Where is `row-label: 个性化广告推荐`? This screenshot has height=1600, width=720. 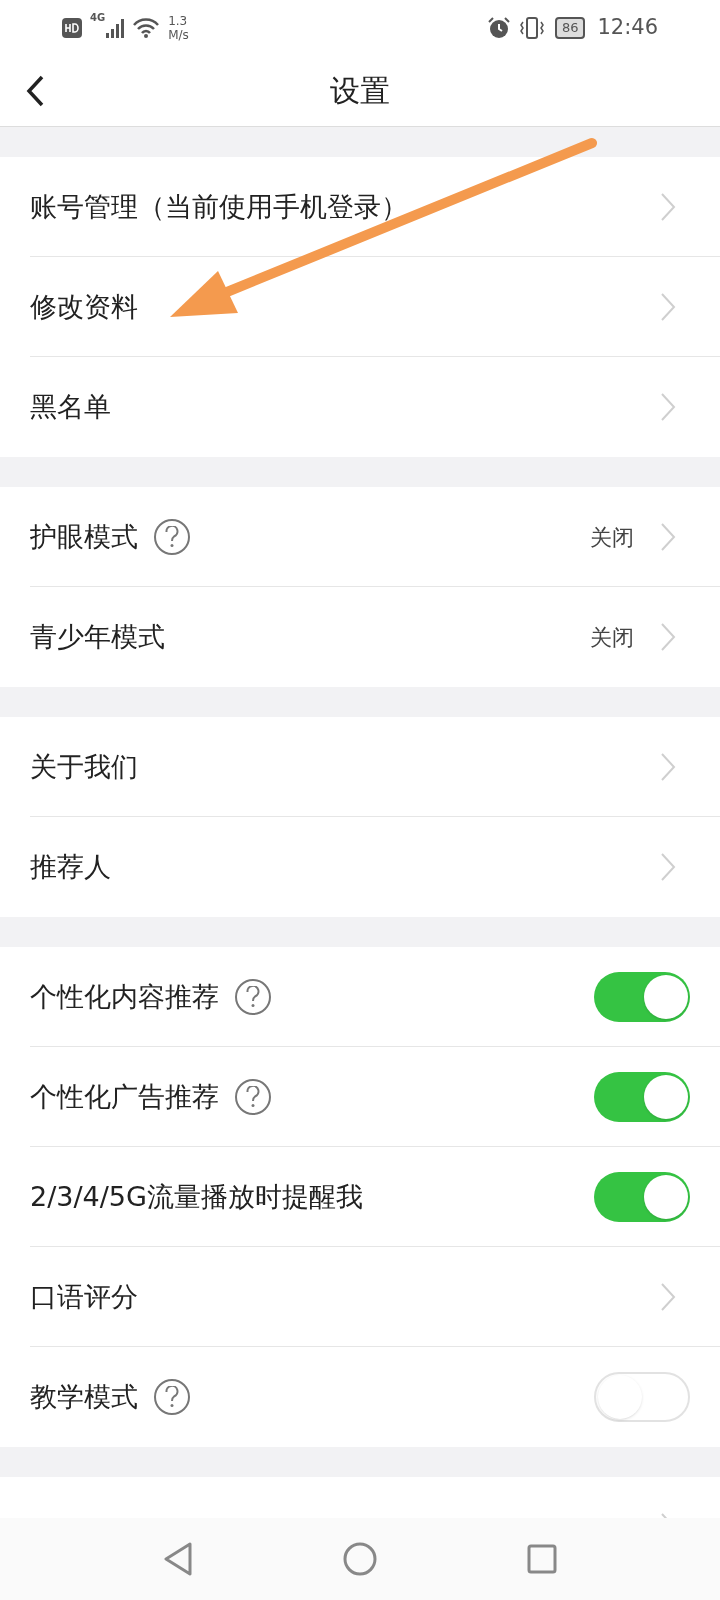
row-label: 个性化广告推荐 is located at coordinates (124, 1096).